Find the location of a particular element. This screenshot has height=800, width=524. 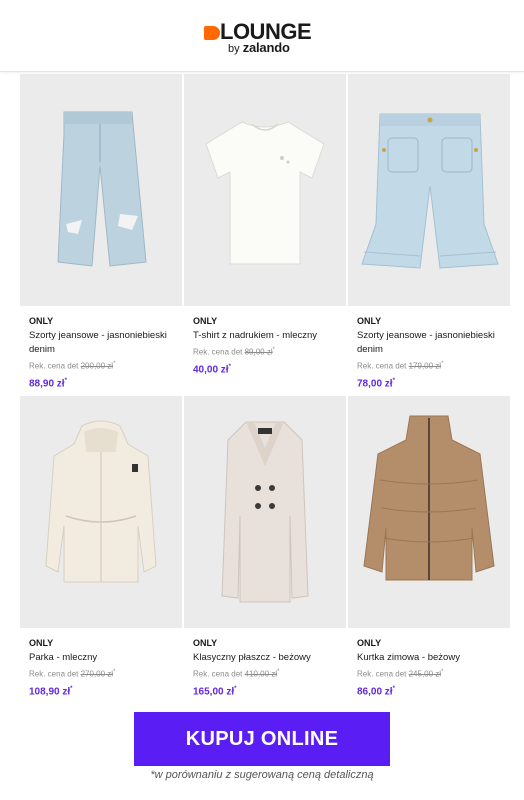

product-rrp: Rek. cena det 270,00 zł* is located at coordinates (72, 674).